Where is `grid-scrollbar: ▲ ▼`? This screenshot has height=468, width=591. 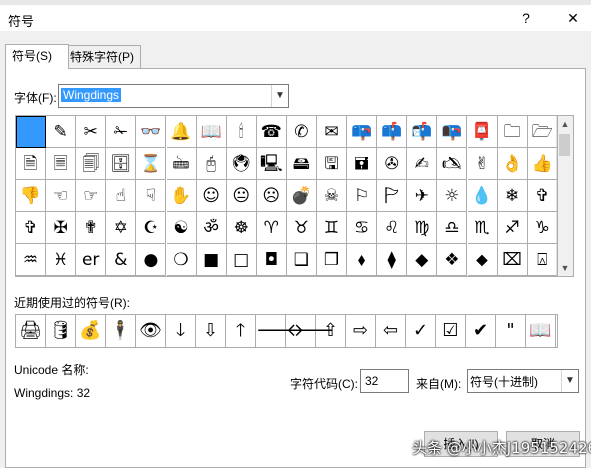 grid-scrollbar: ▲ ▼ is located at coordinates (564, 196).